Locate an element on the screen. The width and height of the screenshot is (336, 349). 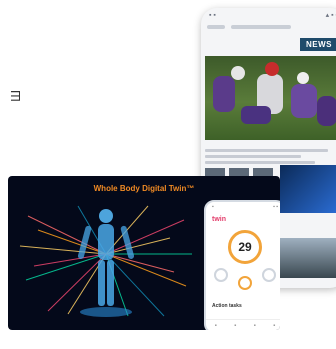
phone-status-bar: ▪ ▪▴ ▪ ▪ is located at coordinates (272, 15).